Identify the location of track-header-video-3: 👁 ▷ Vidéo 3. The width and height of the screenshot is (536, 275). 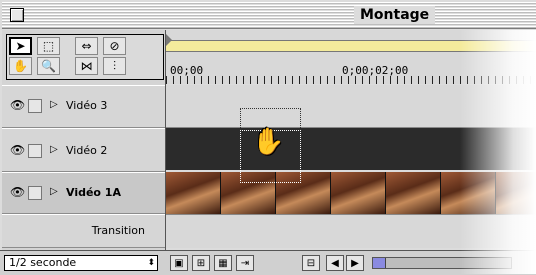
(83, 106).